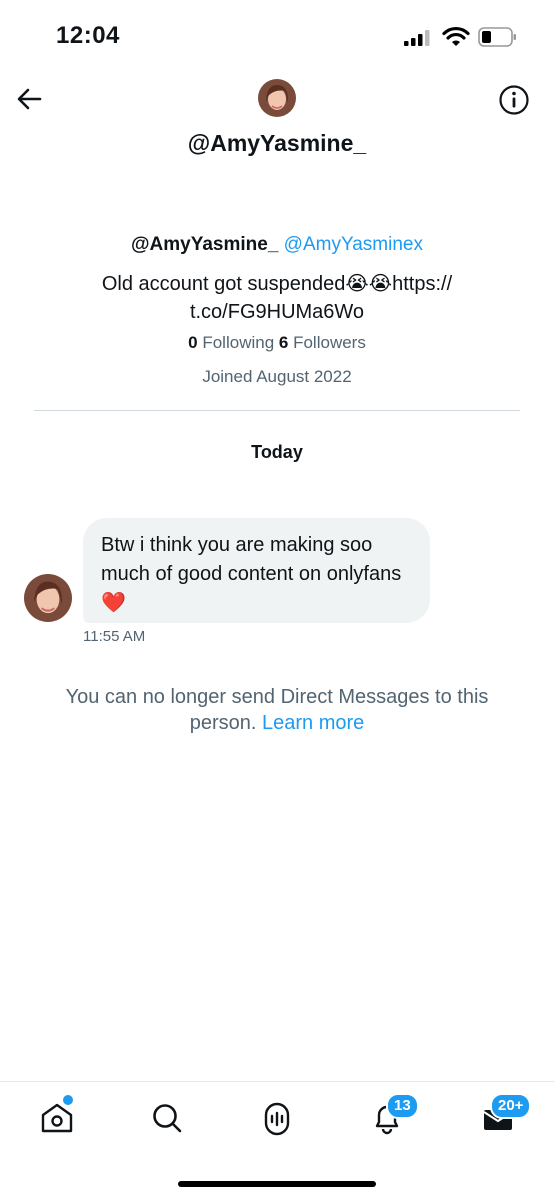  I want to click on wifi-icon, so click(456, 36).